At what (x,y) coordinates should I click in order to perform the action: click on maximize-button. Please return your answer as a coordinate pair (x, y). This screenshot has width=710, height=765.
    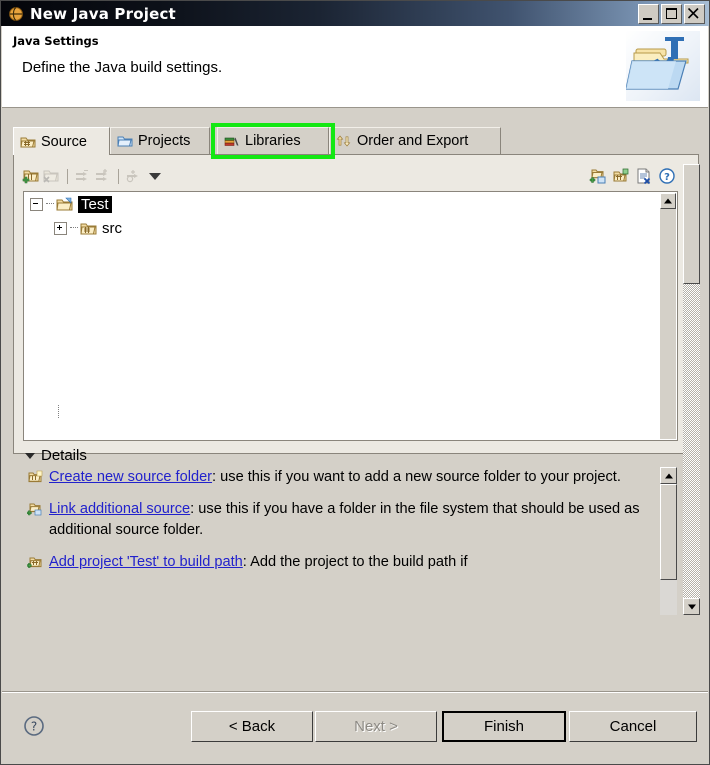
    Looking at the image, I should click on (671, 14).